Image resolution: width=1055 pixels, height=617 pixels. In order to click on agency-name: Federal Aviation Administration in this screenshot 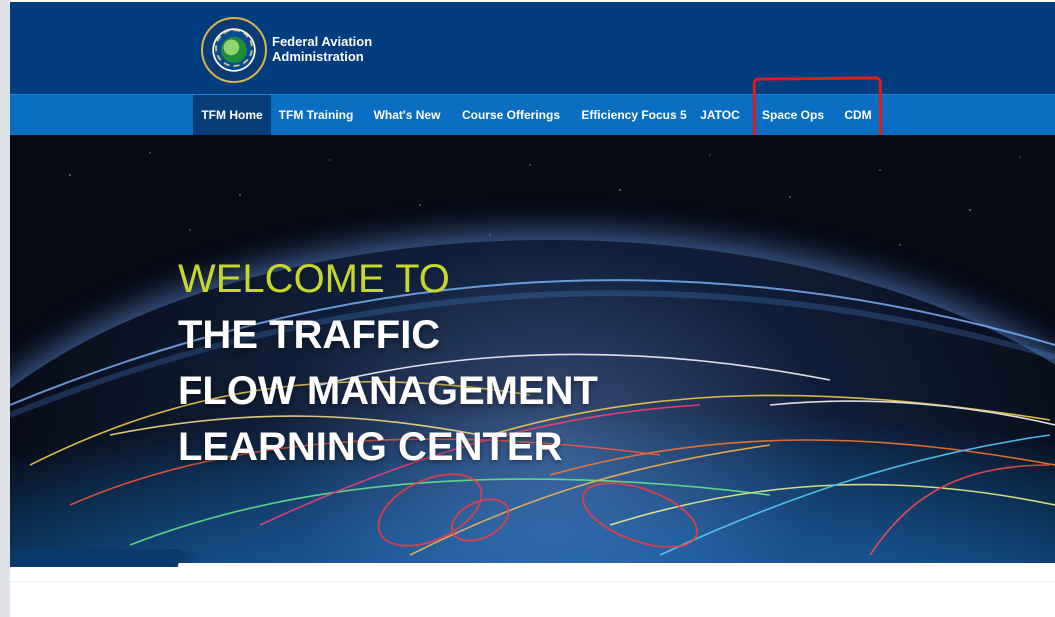, I will do `click(322, 49)`.